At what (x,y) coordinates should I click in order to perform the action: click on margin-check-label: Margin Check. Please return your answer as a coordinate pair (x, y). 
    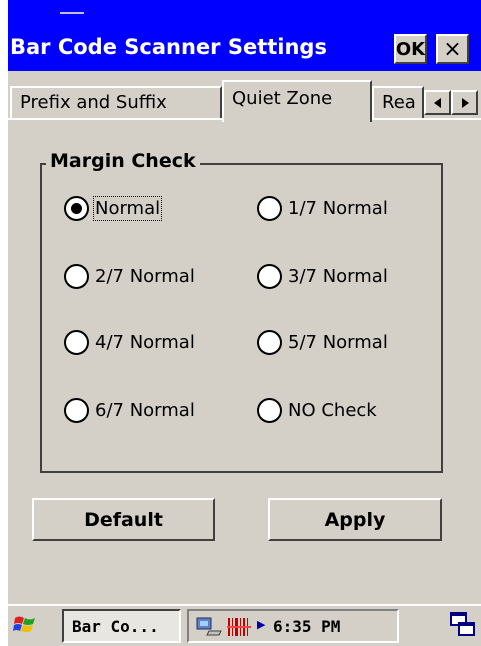
    Looking at the image, I should click on (123, 161).